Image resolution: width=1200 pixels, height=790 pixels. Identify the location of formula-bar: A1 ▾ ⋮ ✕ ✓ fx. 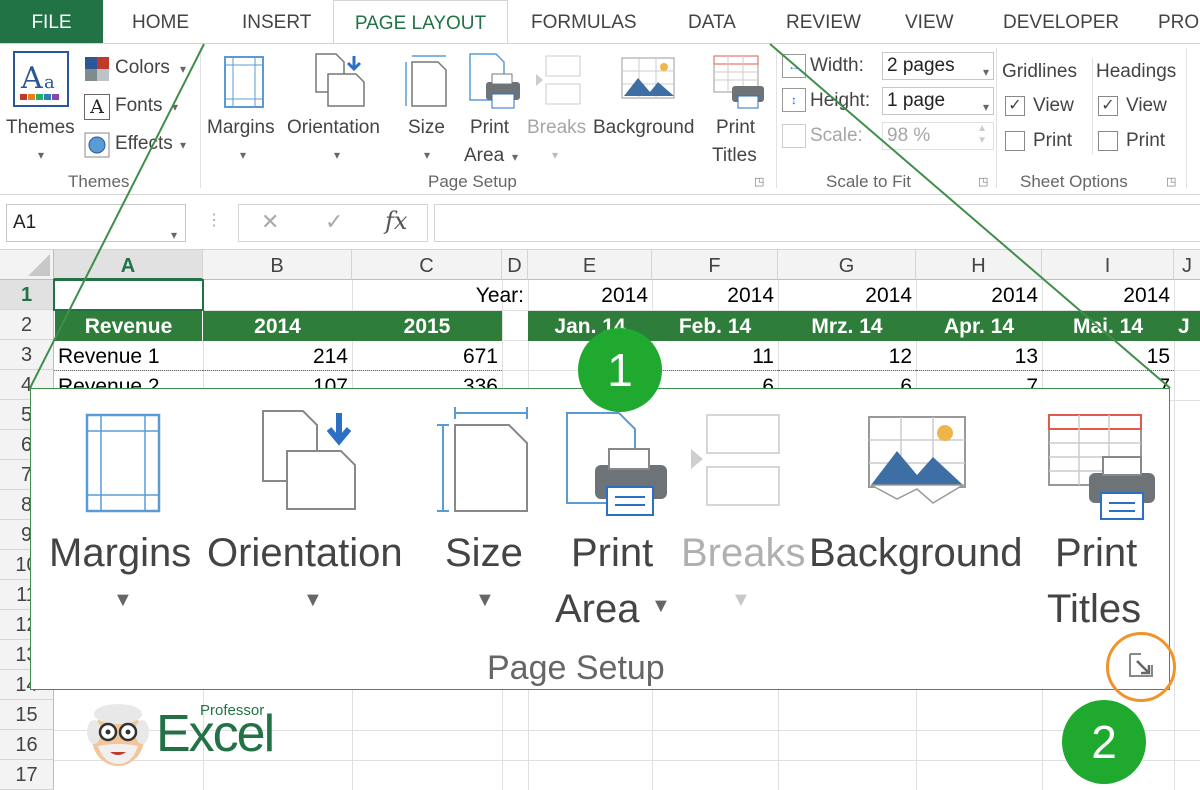
(600, 223).